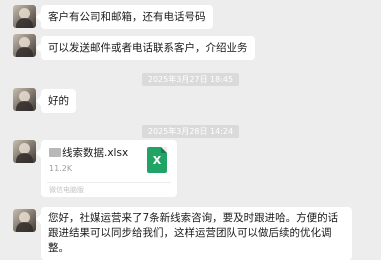 This screenshot has width=381, height=260. I want to click on timestamp-text: 2025年3月28日 14:24, so click(190, 131).